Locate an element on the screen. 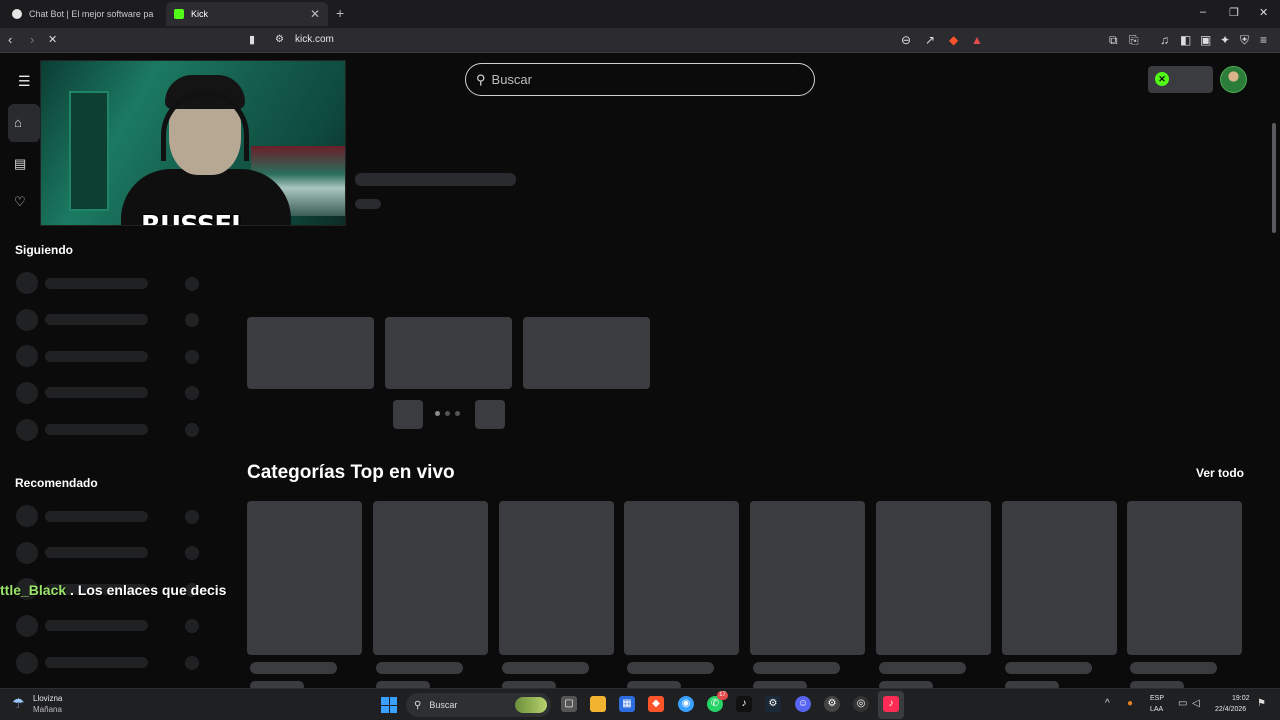 The width and height of the screenshot is (1280, 720). network-icon: ▭ is located at coordinates (1182, 703).